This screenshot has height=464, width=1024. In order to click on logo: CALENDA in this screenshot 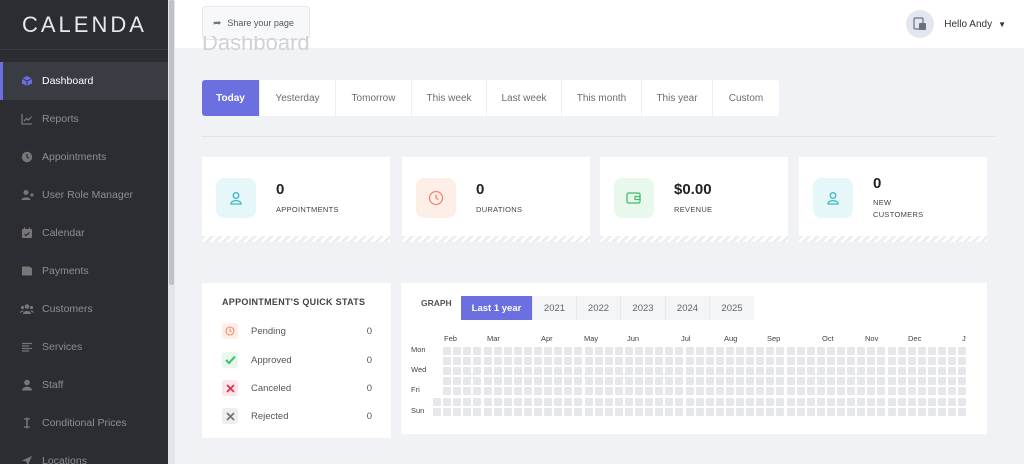, I will do `click(84, 25)`.